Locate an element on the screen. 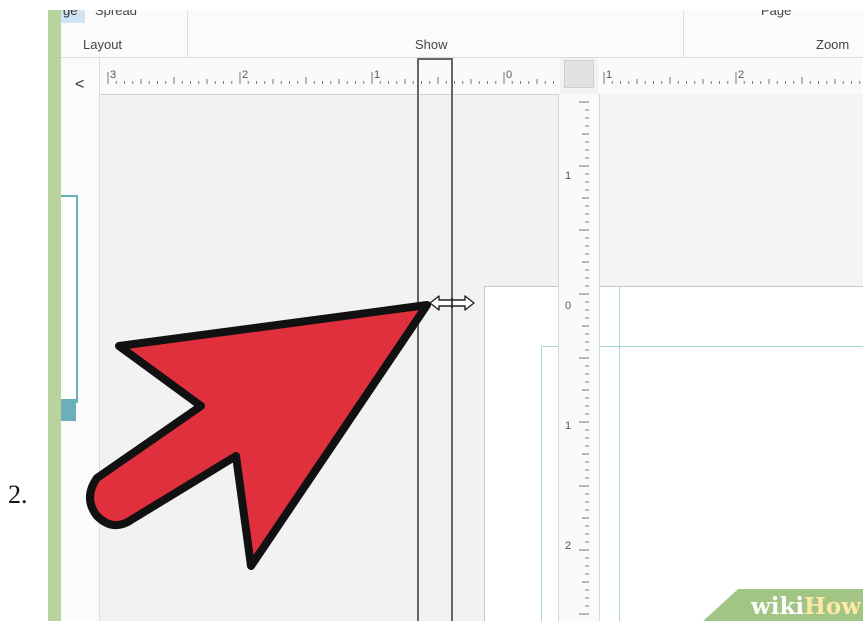 Image resolution: width=863 pixels, height=621 pixels. wikihow-watermark: wikiHow is located at coordinates (807, 606).